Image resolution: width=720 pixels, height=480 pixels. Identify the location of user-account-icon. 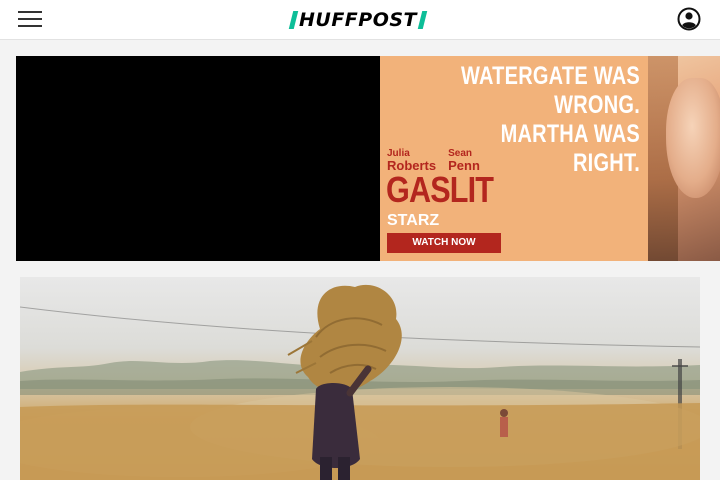
(689, 19).